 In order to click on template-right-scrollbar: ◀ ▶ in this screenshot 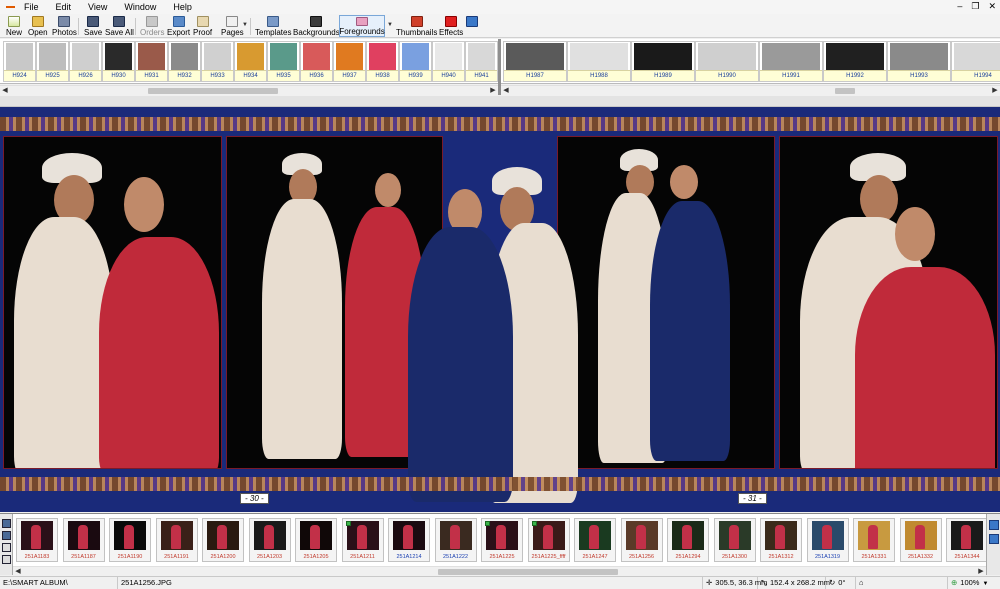, I will do `click(750, 90)`.